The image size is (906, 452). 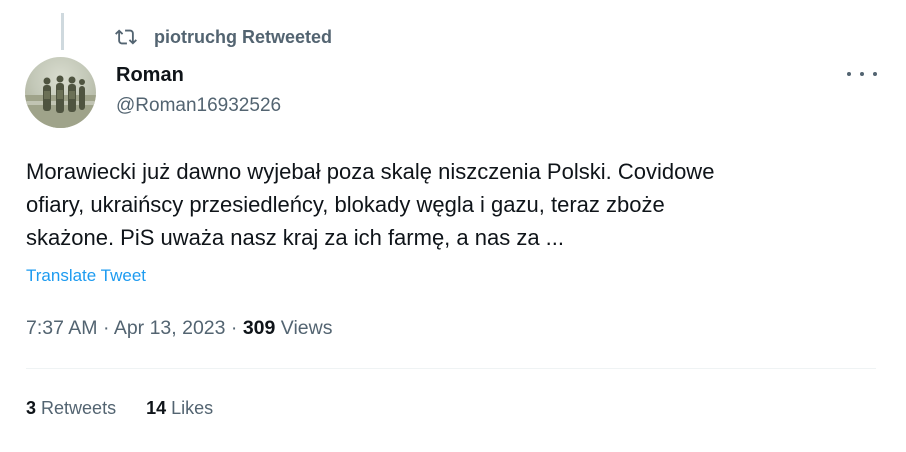 I want to click on avatar, so click(x=60, y=92).